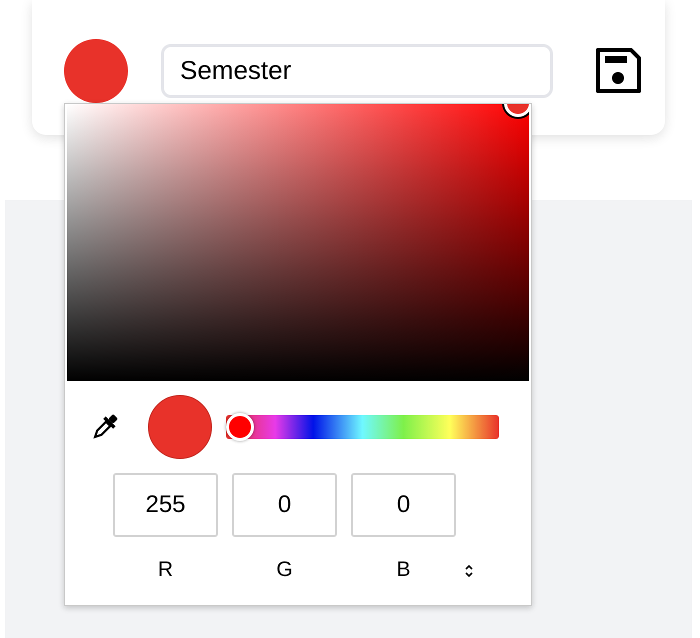  I want to click on hue-slider-thumb, so click(240, 427).